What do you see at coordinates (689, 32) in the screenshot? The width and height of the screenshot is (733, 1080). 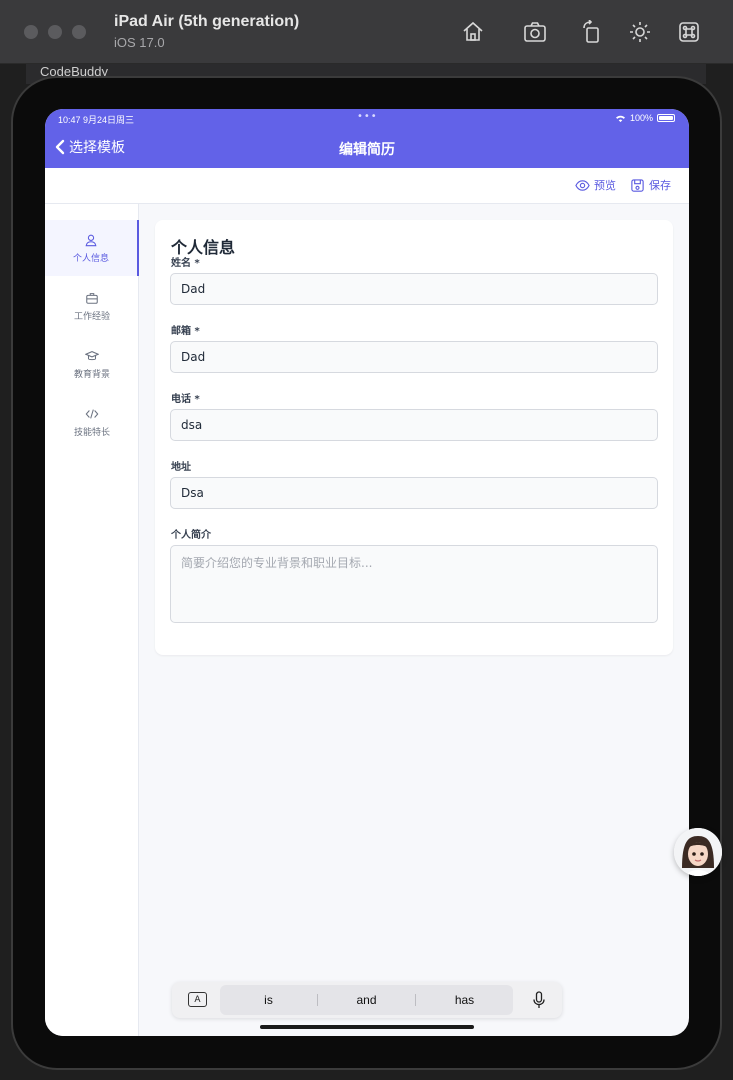 I see `command-icon` at bounding box center [689, 32].